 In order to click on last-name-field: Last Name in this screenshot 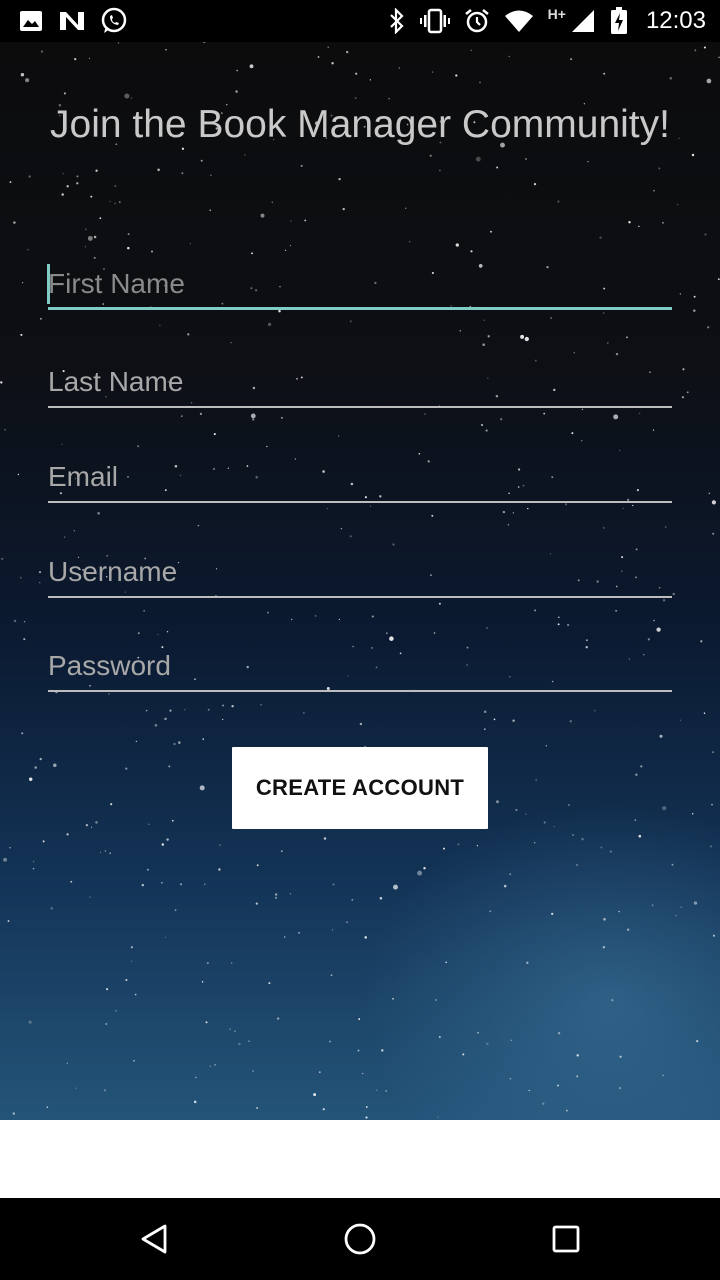, I will do `click(360, 383)`.